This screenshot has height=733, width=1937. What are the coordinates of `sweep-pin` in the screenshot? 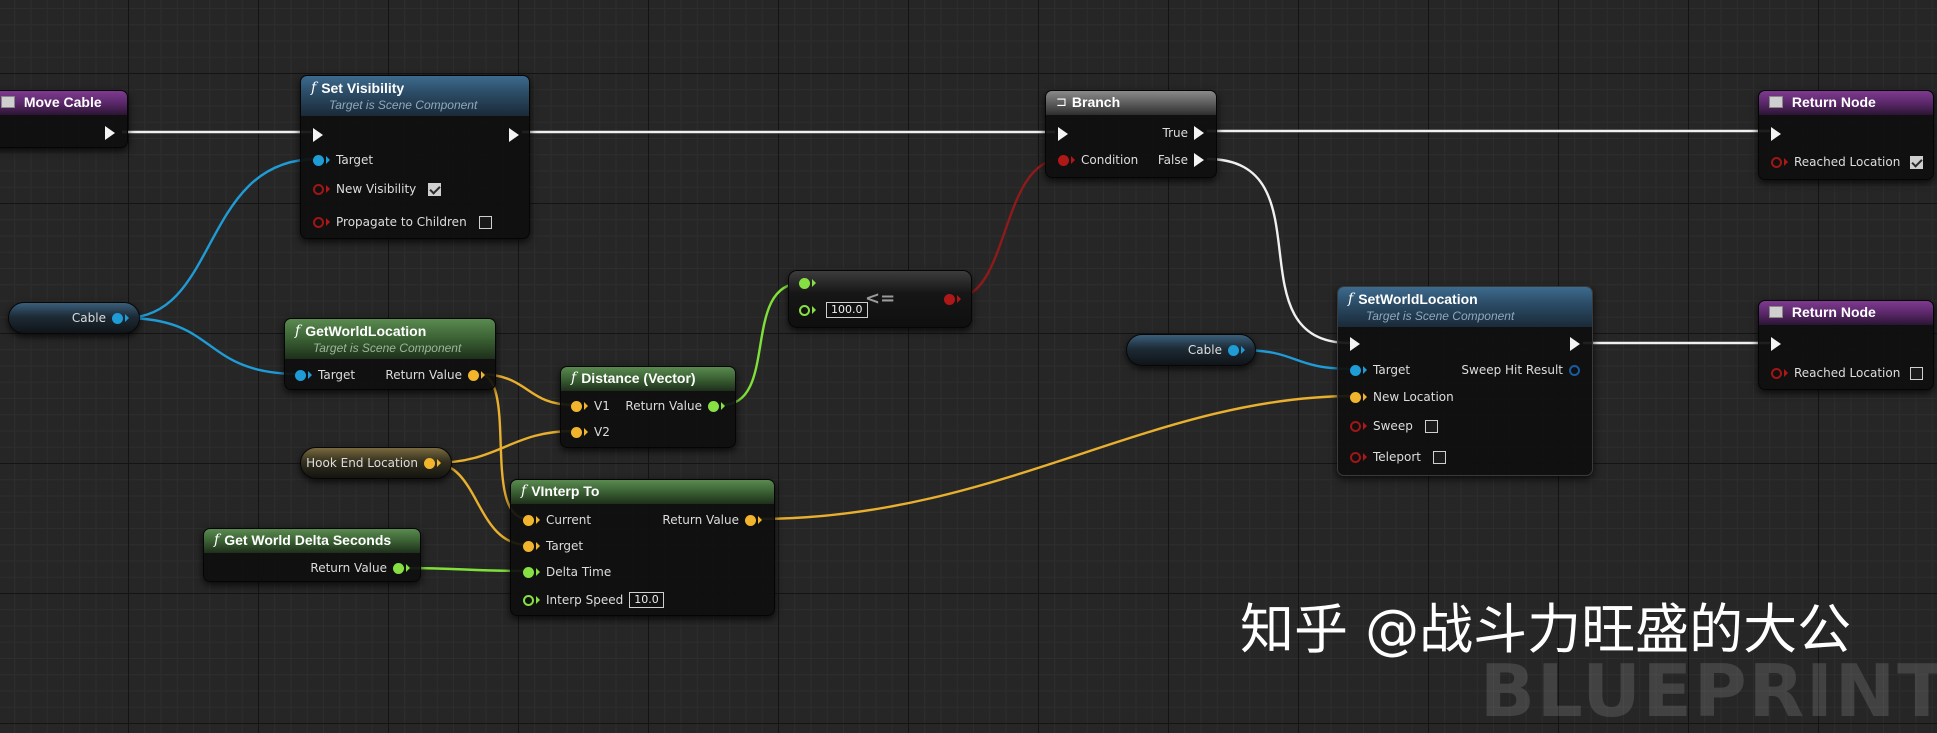 It's located at (1355, 426).